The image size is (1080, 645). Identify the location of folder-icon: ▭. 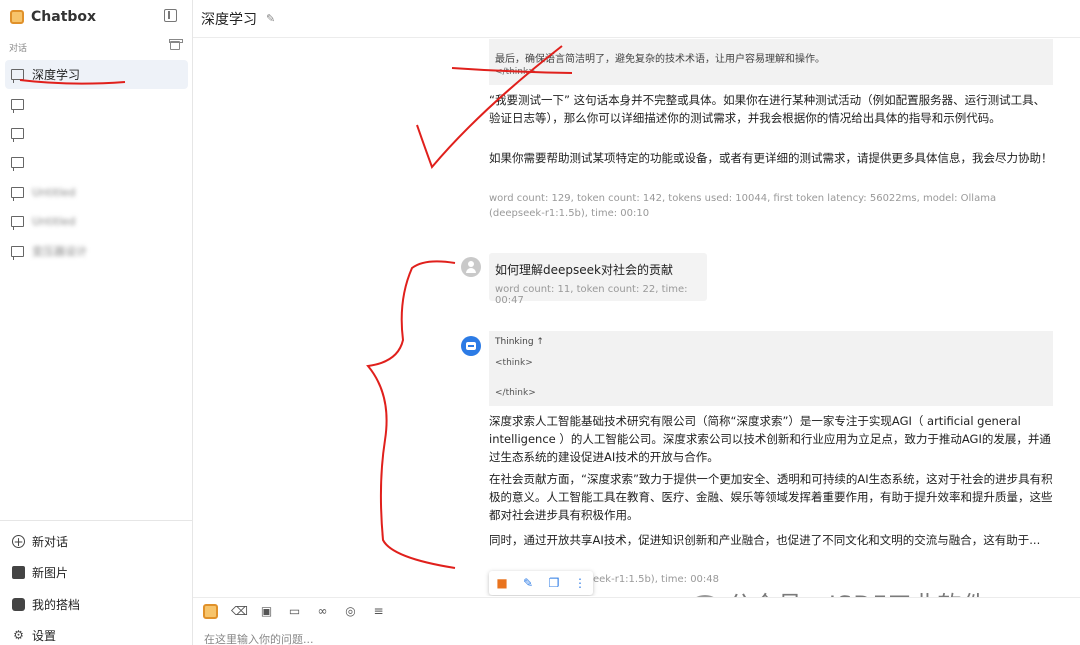
(294, 611).